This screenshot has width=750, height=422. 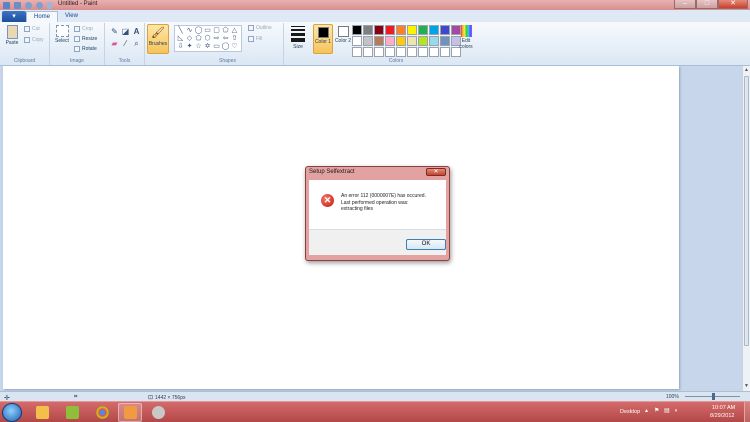 What do you see at coordinates (32, 29) in the screenshot?
I see `cut-button: Cut` at bounding box center [32, 29].